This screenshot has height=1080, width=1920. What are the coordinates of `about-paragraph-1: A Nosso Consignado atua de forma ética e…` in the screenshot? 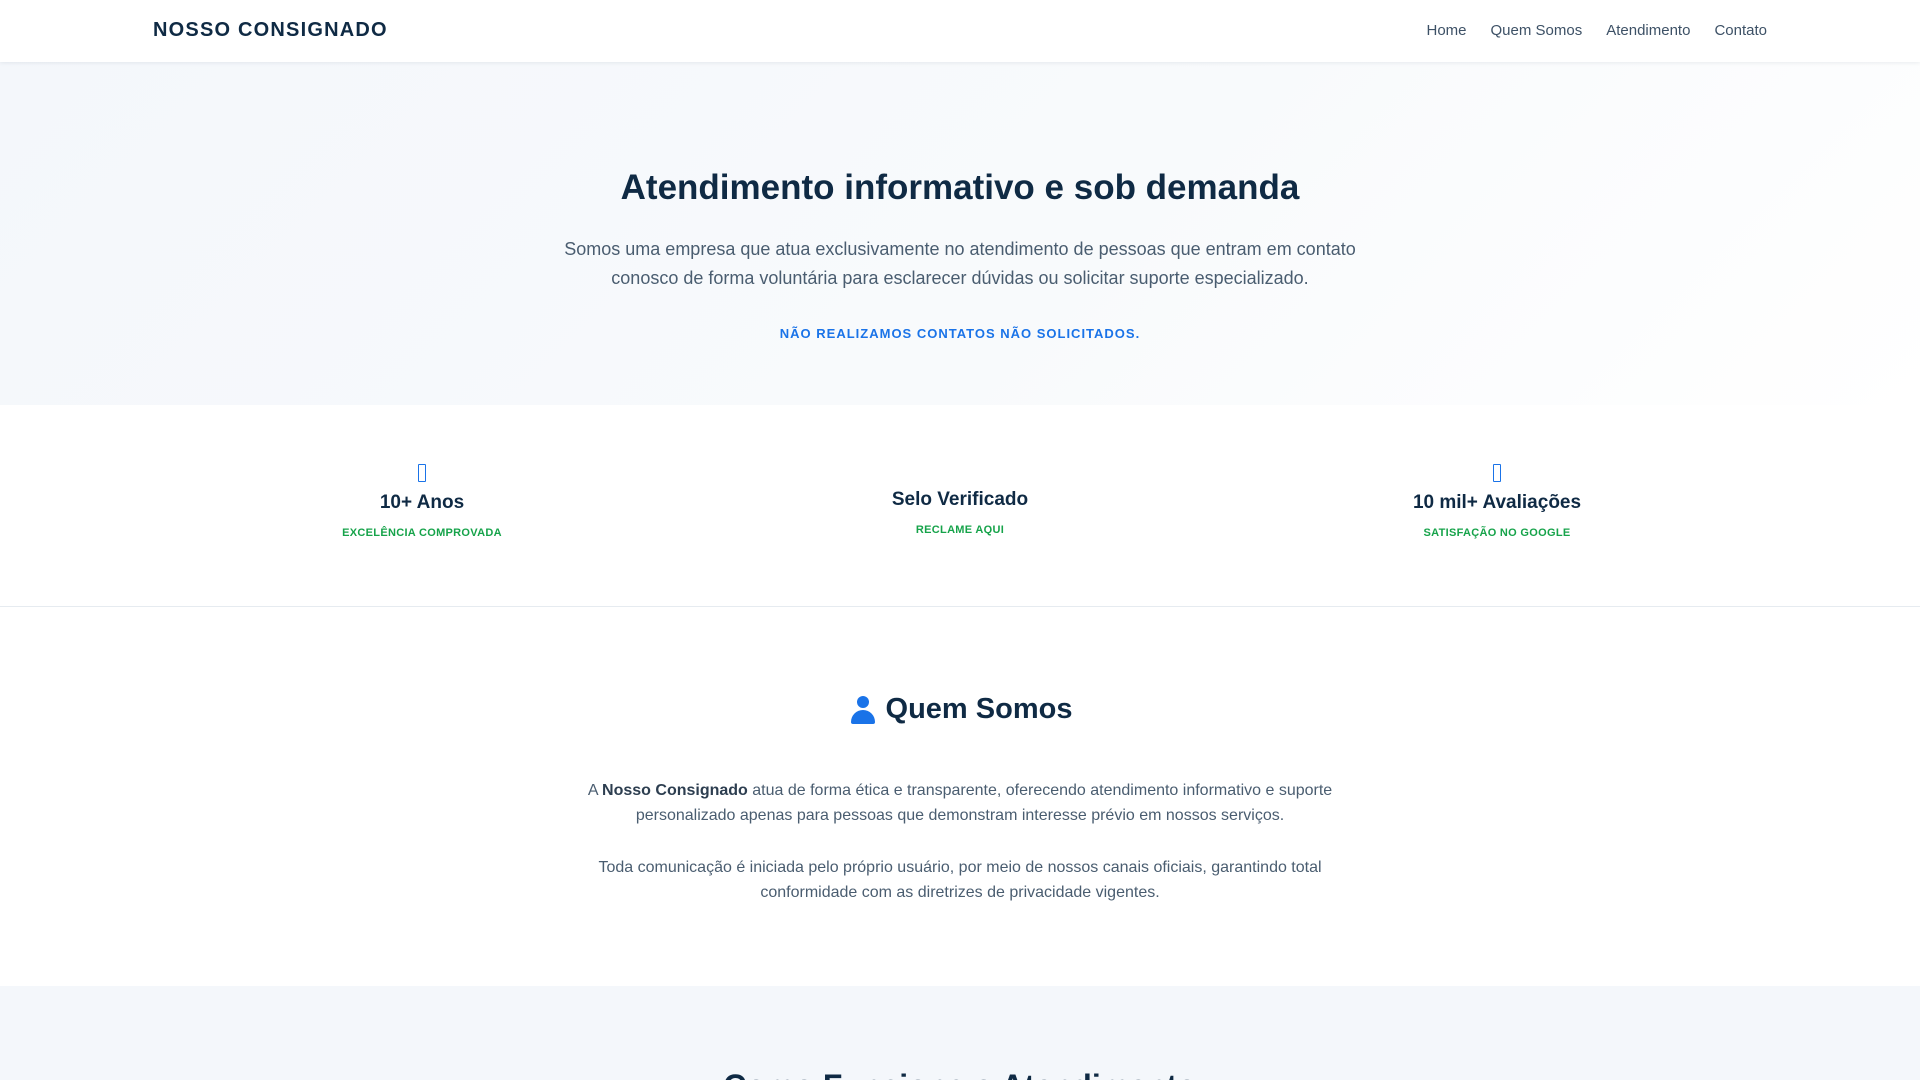 It's located at (960, 803).